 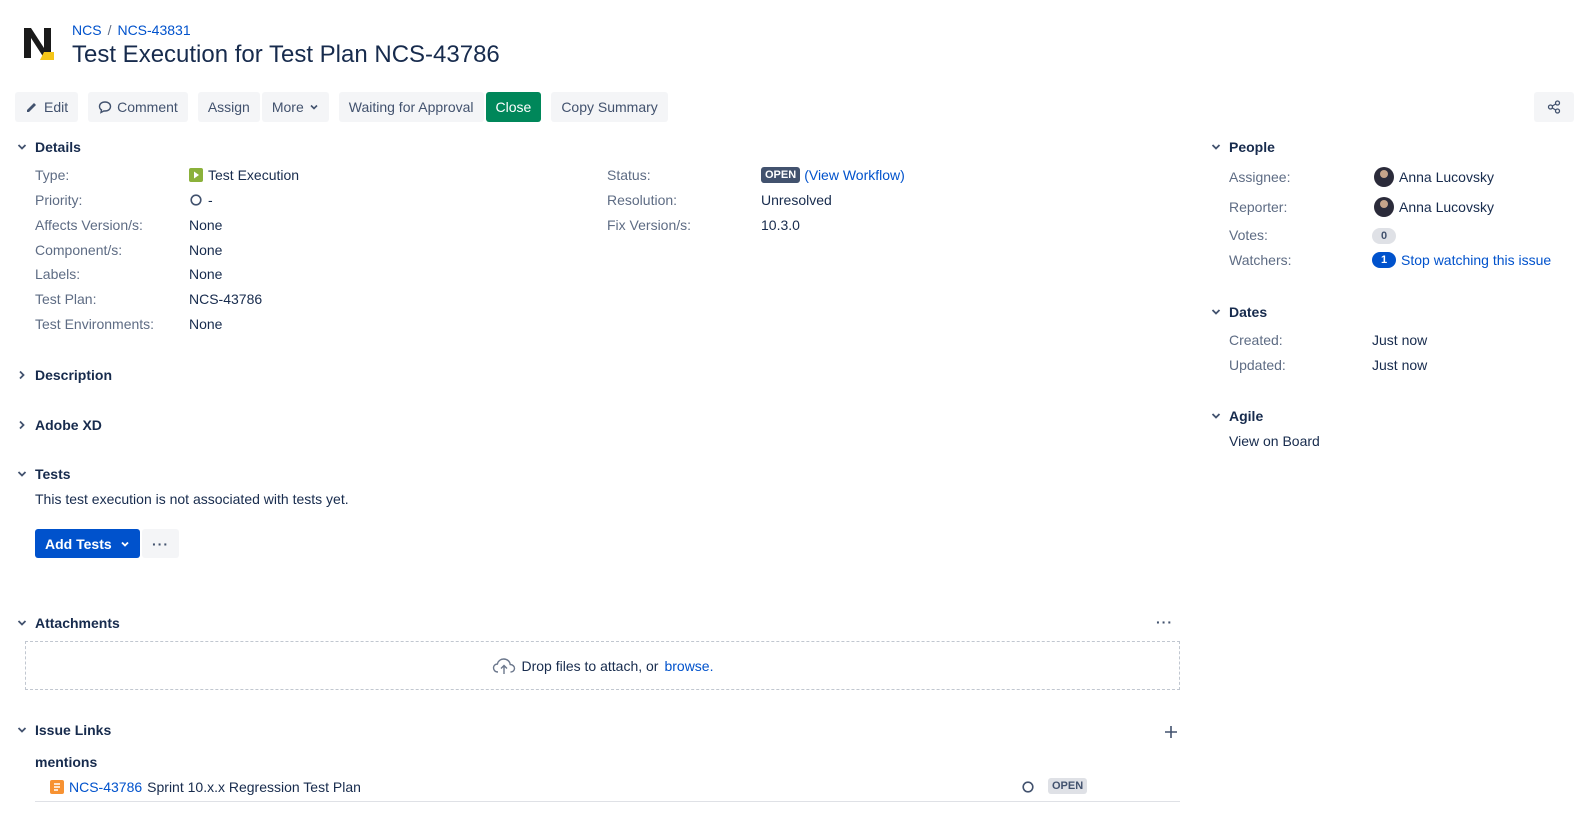 What do you see at coordinates (1164, 622) in the screenshot?
I see `attachments-more-button: ···` at bounding box center [1164, 622].